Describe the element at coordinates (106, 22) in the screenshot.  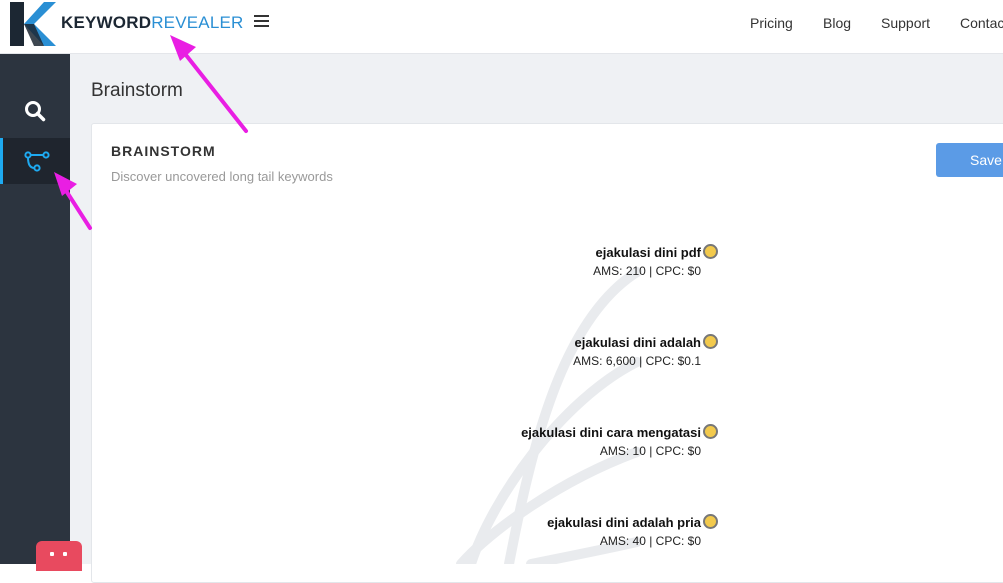
I see `brand-part-keyword: KEYWORD` at that location.